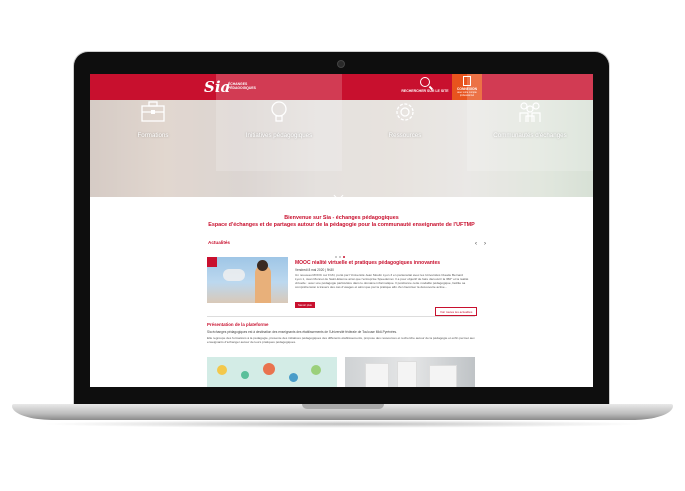  Describe the element at coordinates (341, 316) in the screenshot. I see `divider` at that location.